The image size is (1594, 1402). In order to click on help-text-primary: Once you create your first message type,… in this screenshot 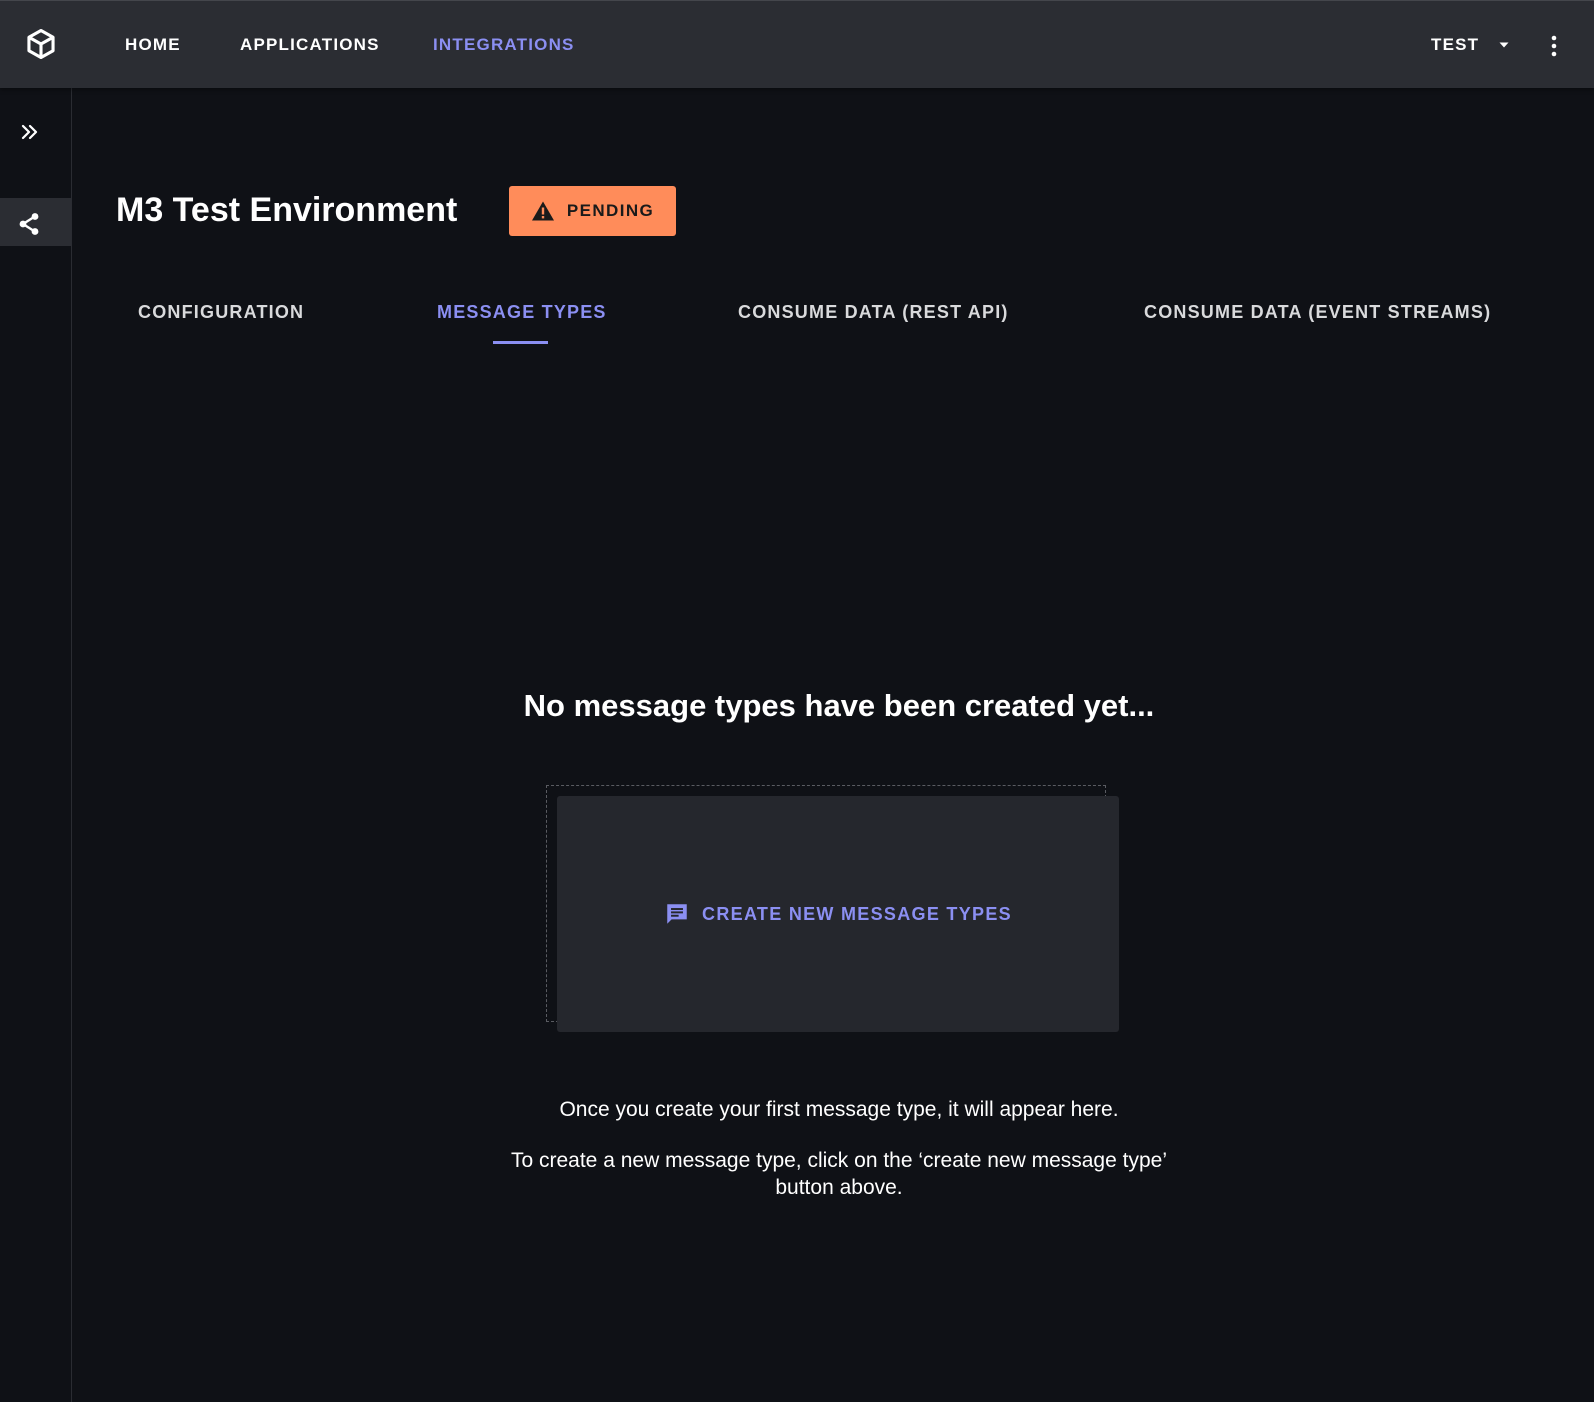, I will do `click(839, 1109)`.